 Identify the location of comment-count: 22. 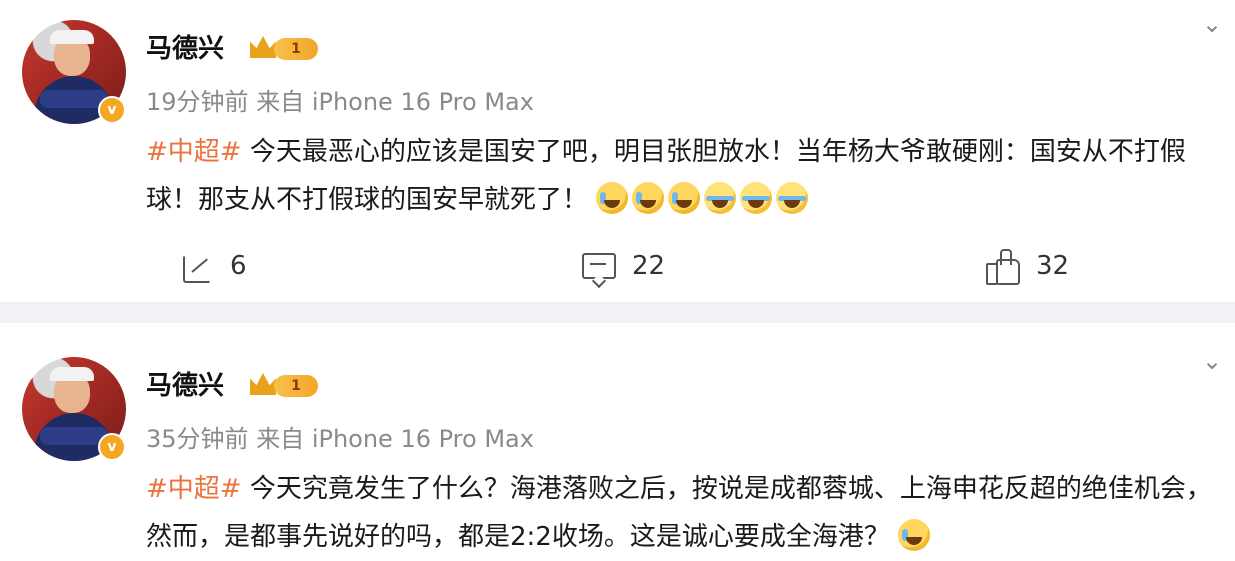
(649, 266).